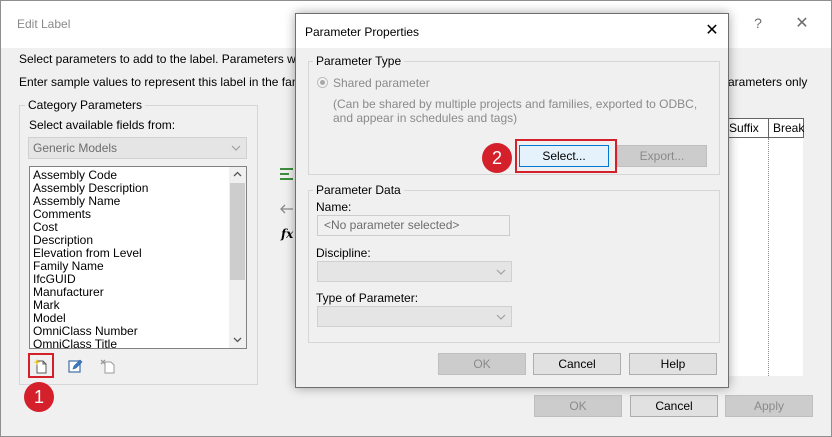 The width and height of the screenshot is (832, 437). What do you see at coordinates (362, 32) in the screenshot?
I see `parameter-properties-title: Parameter Properties` at bounding box center [362, 32].